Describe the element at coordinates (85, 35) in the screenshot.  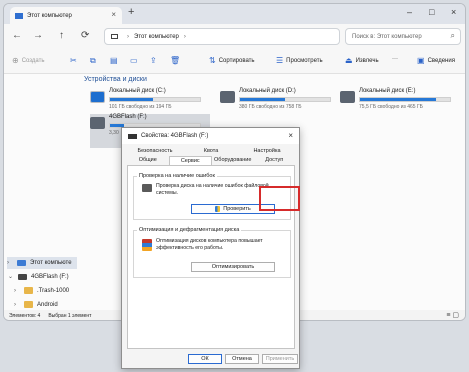
I see `refresh-icon: ⟳` at that location.